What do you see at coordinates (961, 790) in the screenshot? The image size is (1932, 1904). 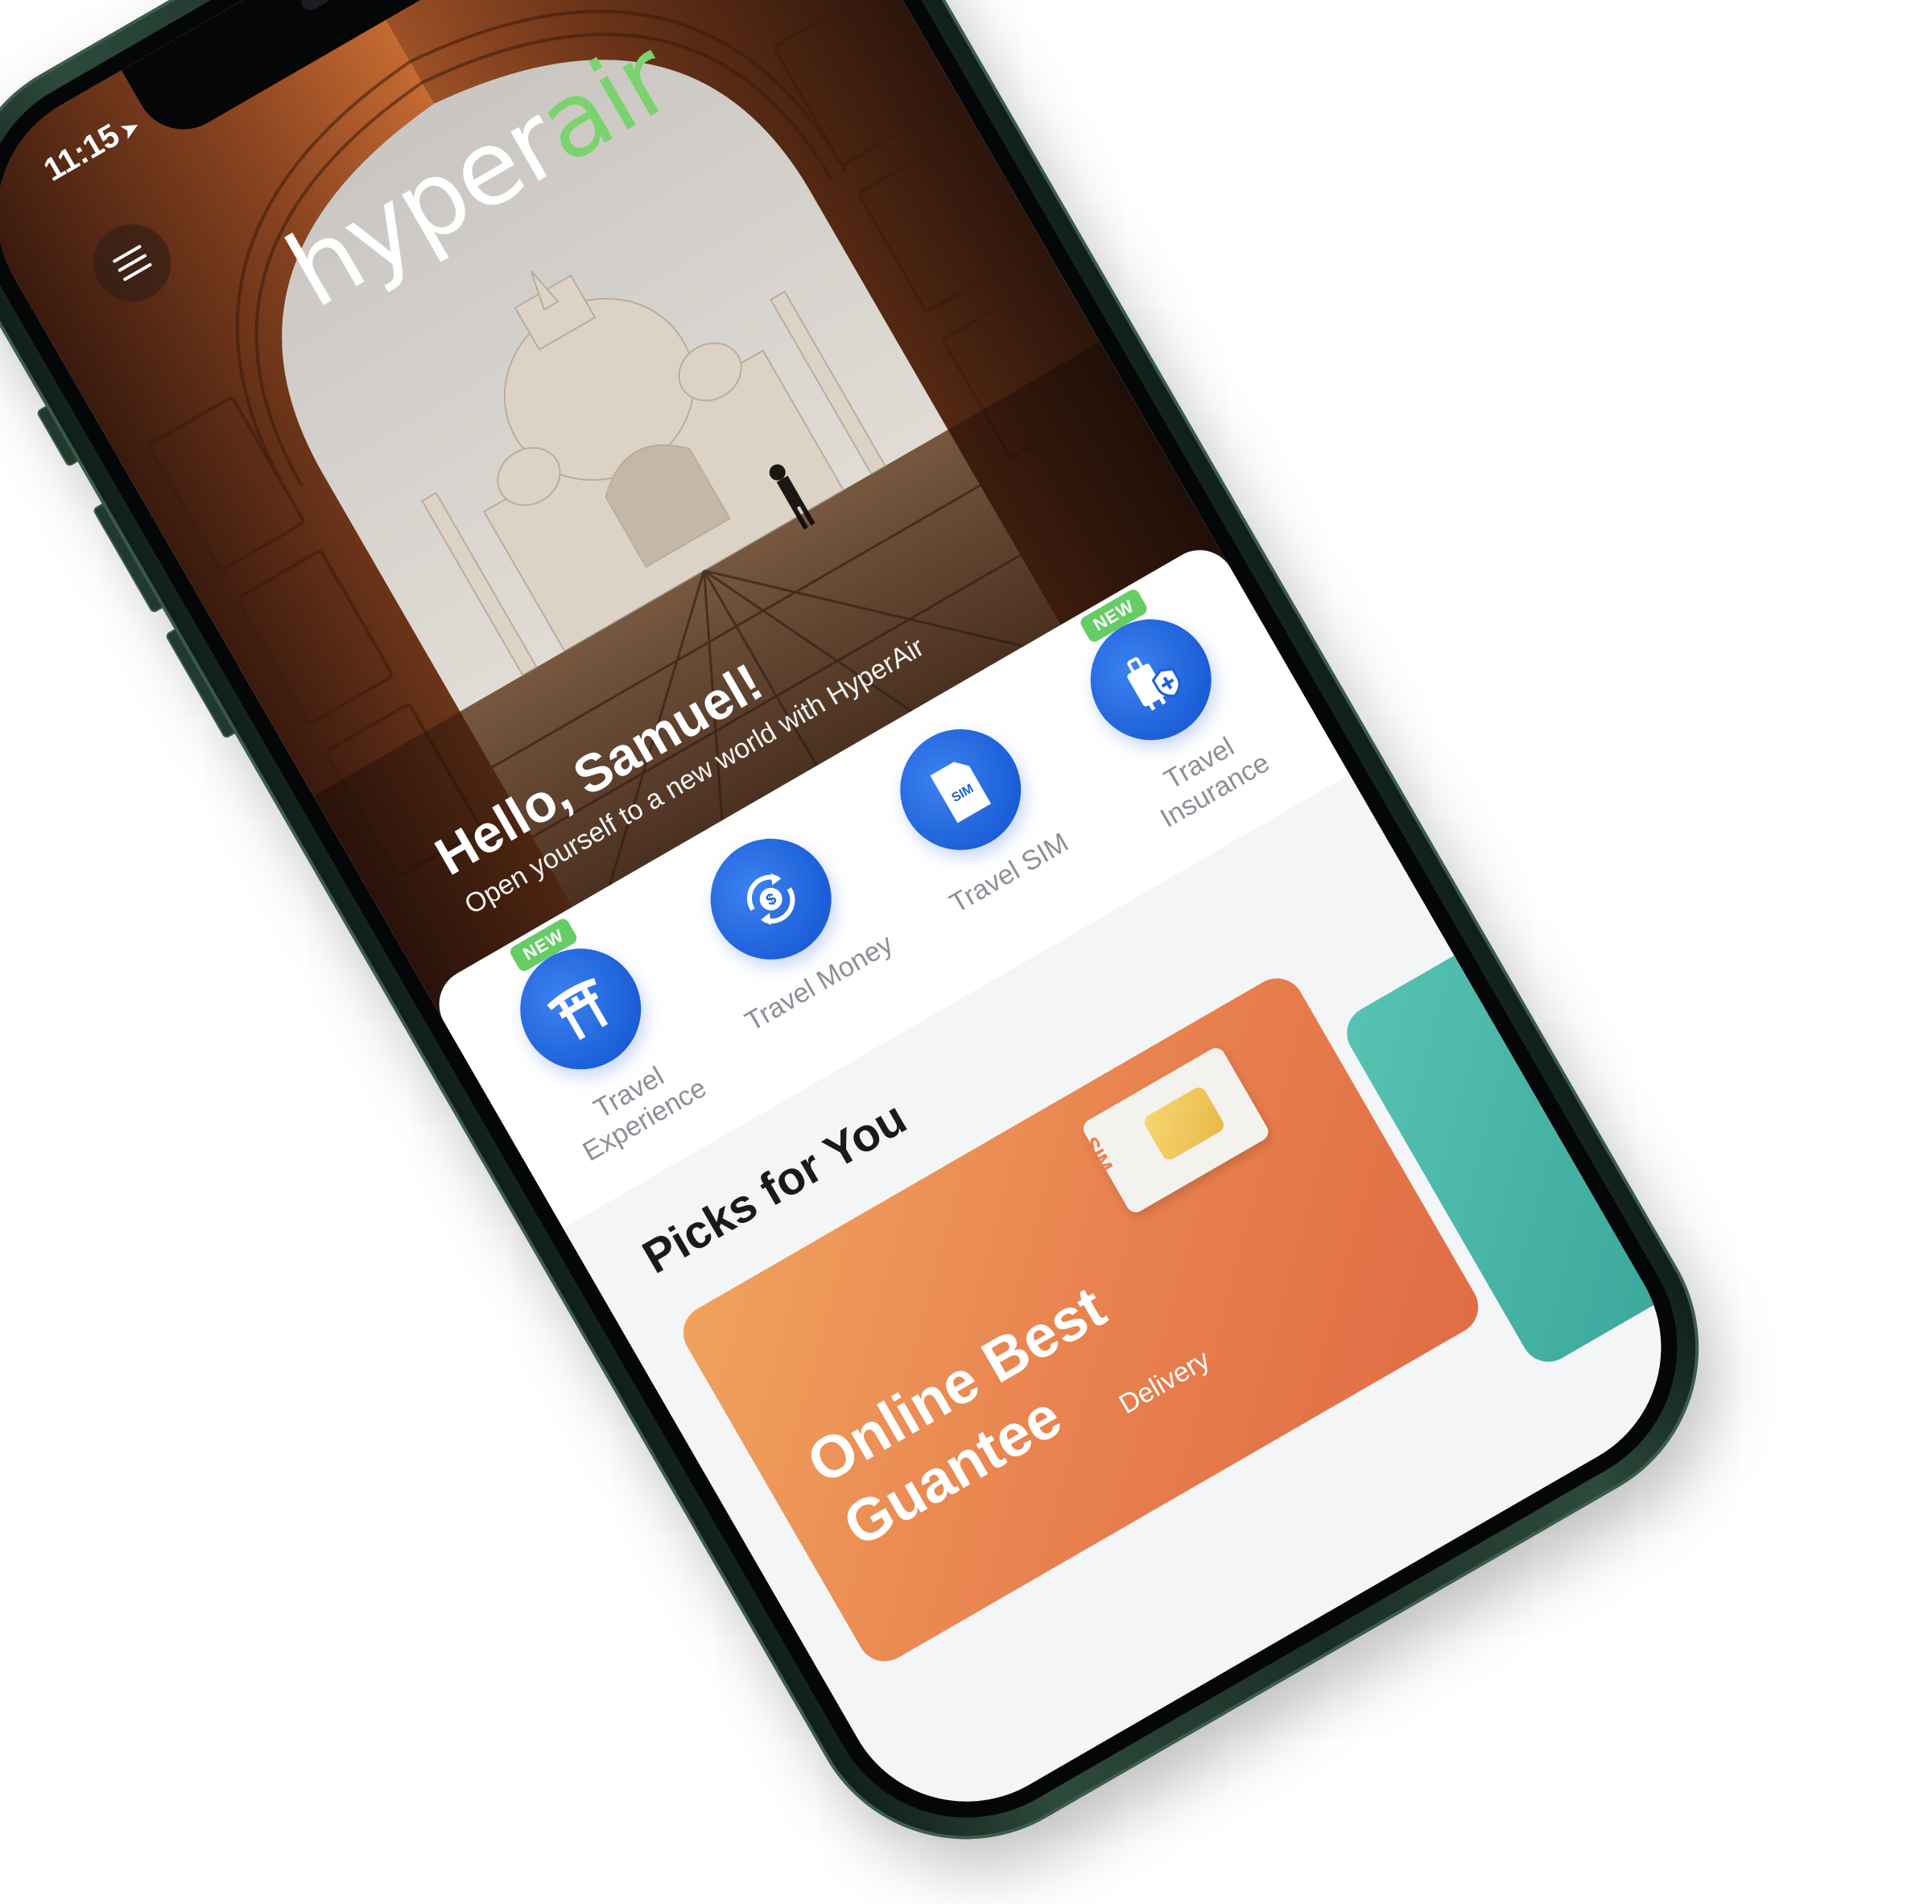 I see `sim-card-icon: SIM` at bounding box center [961, 790].